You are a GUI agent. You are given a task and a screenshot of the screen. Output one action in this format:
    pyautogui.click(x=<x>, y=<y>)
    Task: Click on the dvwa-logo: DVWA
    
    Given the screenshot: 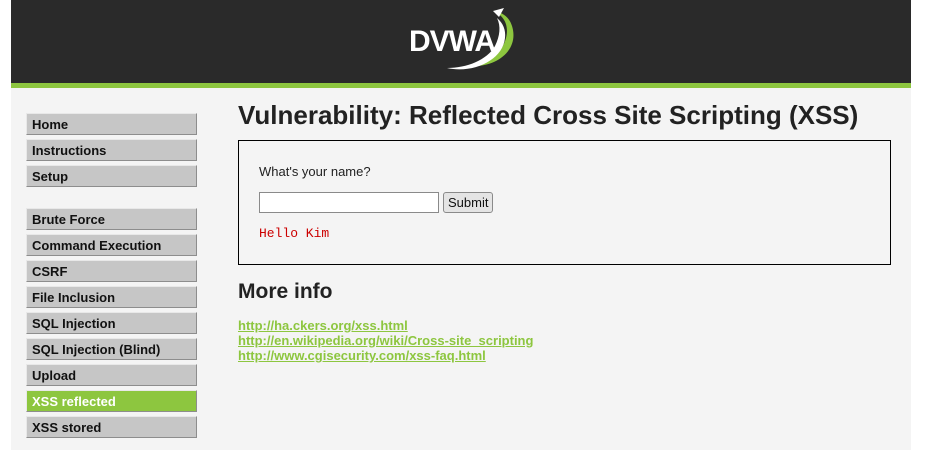 What is the action you would take?
    pyautogui.click(x=462, y=41)
    